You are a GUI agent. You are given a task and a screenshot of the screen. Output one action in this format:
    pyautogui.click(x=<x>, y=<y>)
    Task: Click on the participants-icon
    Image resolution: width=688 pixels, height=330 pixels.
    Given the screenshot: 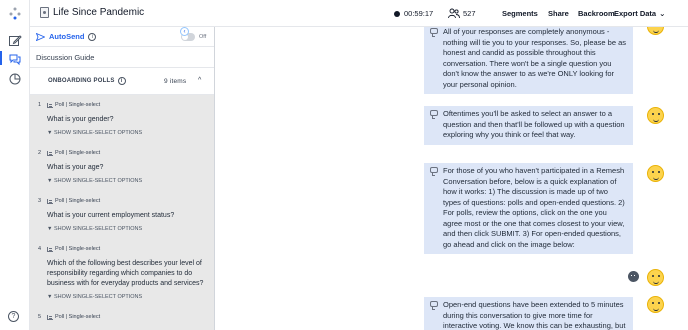 What is the action you would take?
    pyautogui.click(x=454, y=13)
    